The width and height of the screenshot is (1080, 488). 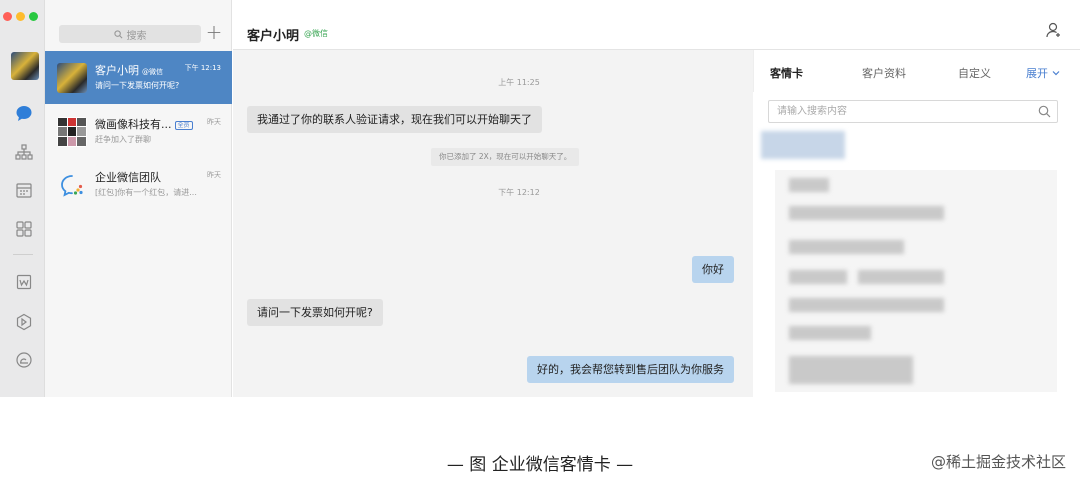 What do you see at coordinates (24, 152) in the screenshot?
I see `org-icon` at bounding box center [24, 152].